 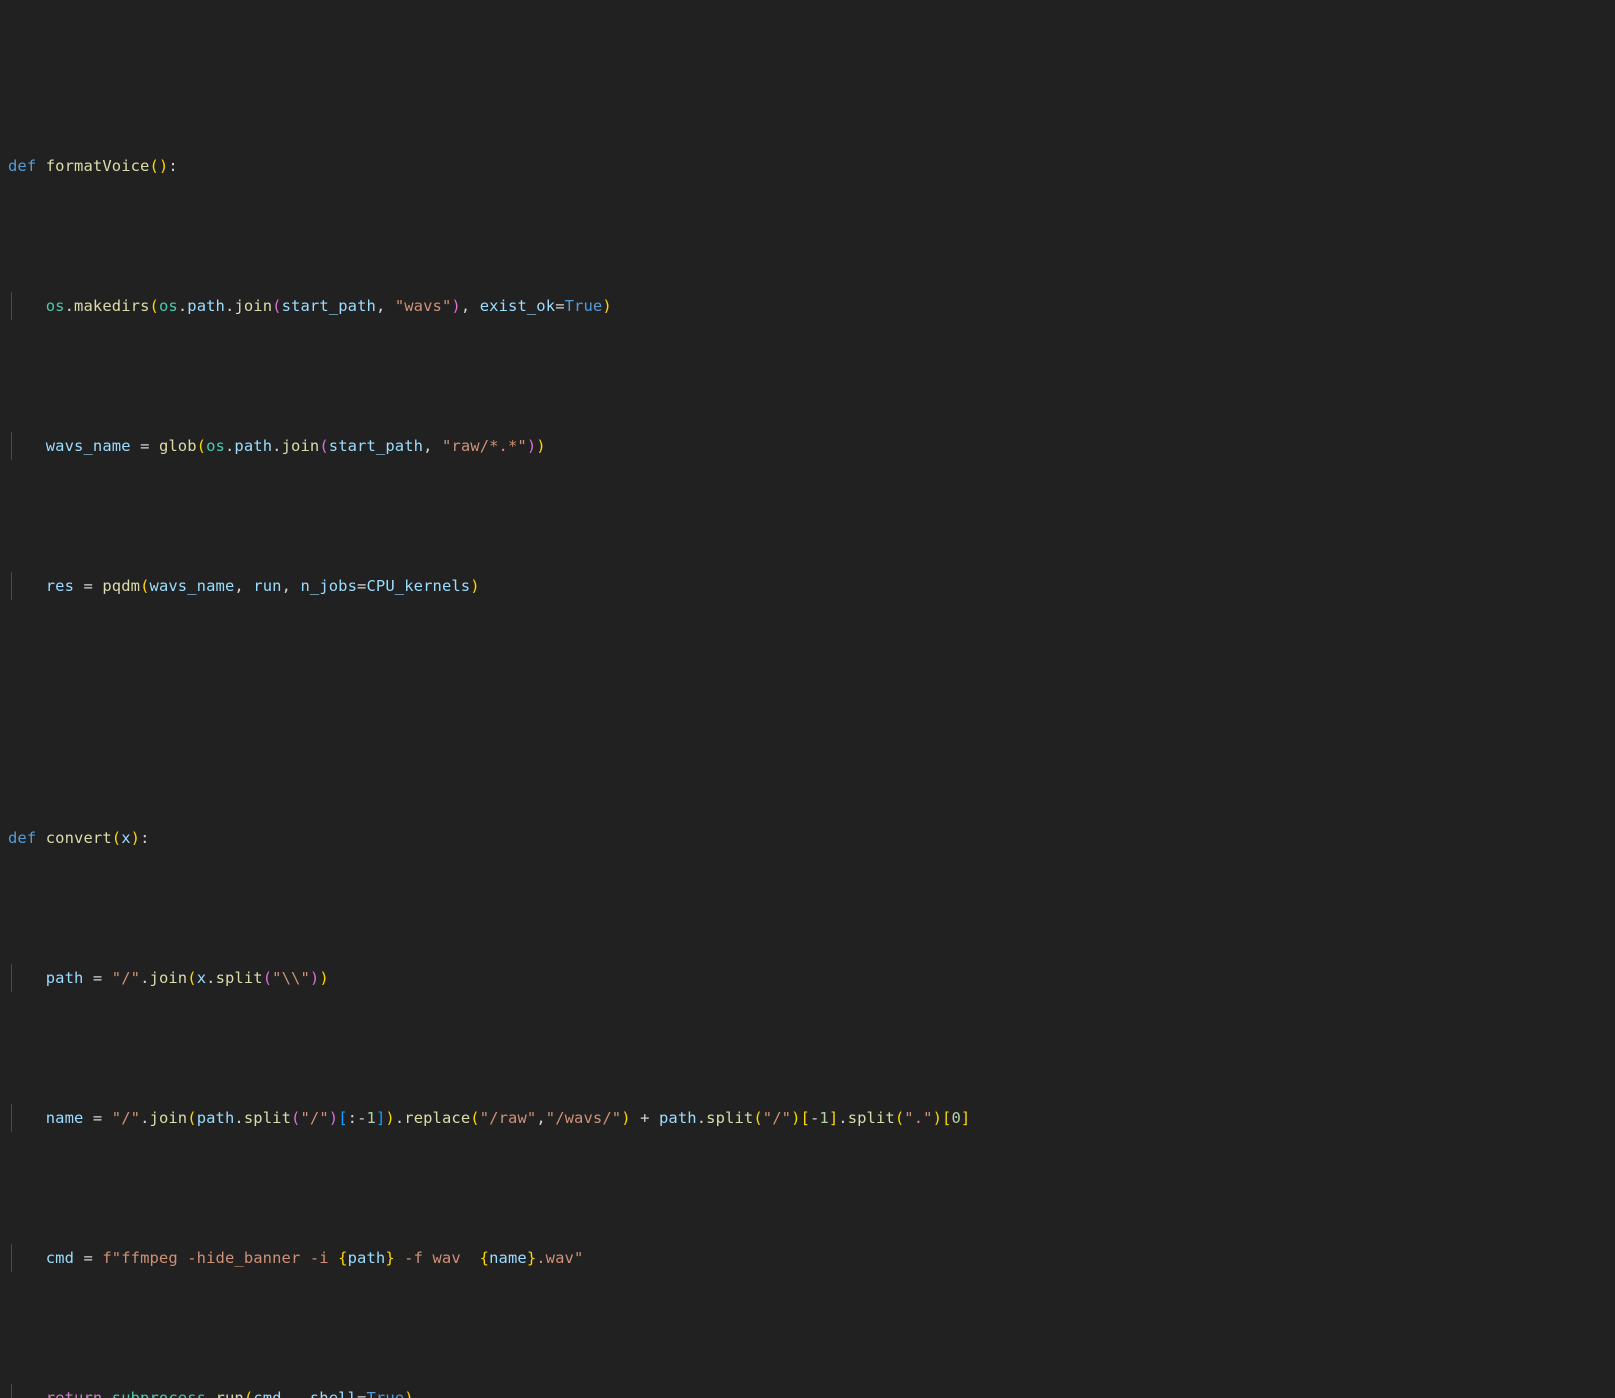 I want to click on code-line-blank, so click(x=807, y=698).